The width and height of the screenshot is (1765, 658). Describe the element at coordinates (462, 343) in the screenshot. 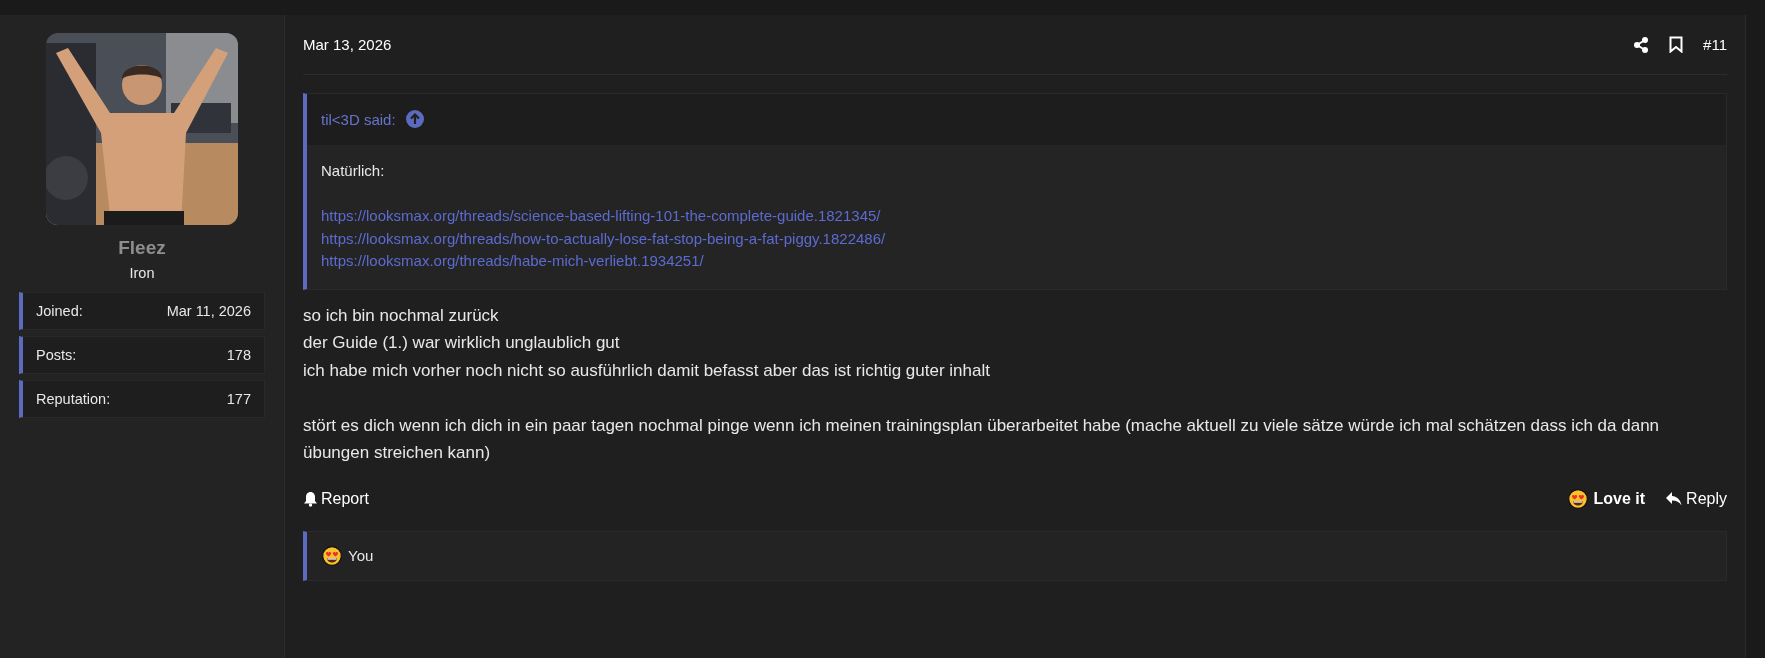

I see `post-text: der Guide (1.) war wirklich unglaublich gut` at that location.